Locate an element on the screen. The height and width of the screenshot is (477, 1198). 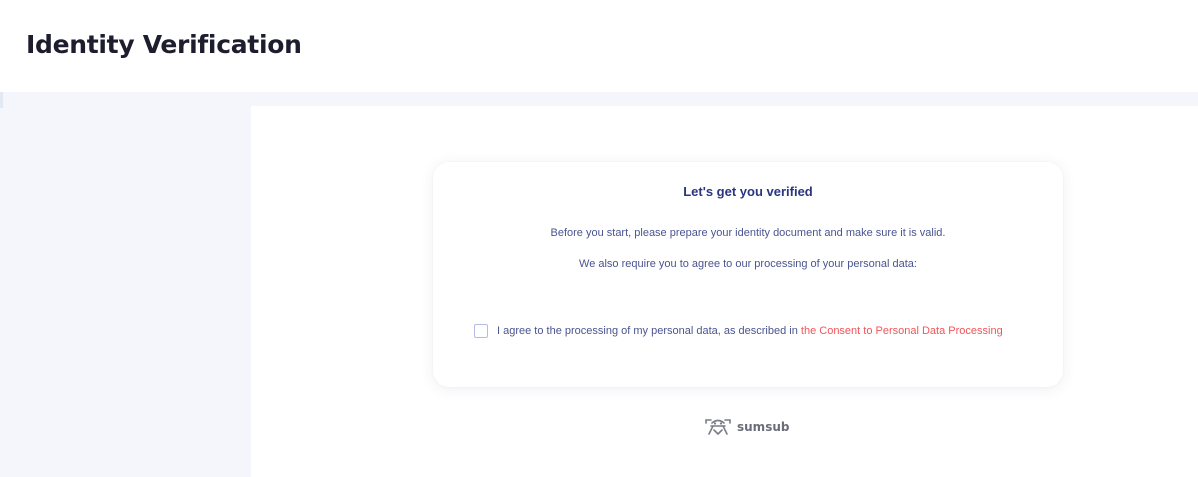
sumsub-logo-icon is located at coordinates (718, 427).